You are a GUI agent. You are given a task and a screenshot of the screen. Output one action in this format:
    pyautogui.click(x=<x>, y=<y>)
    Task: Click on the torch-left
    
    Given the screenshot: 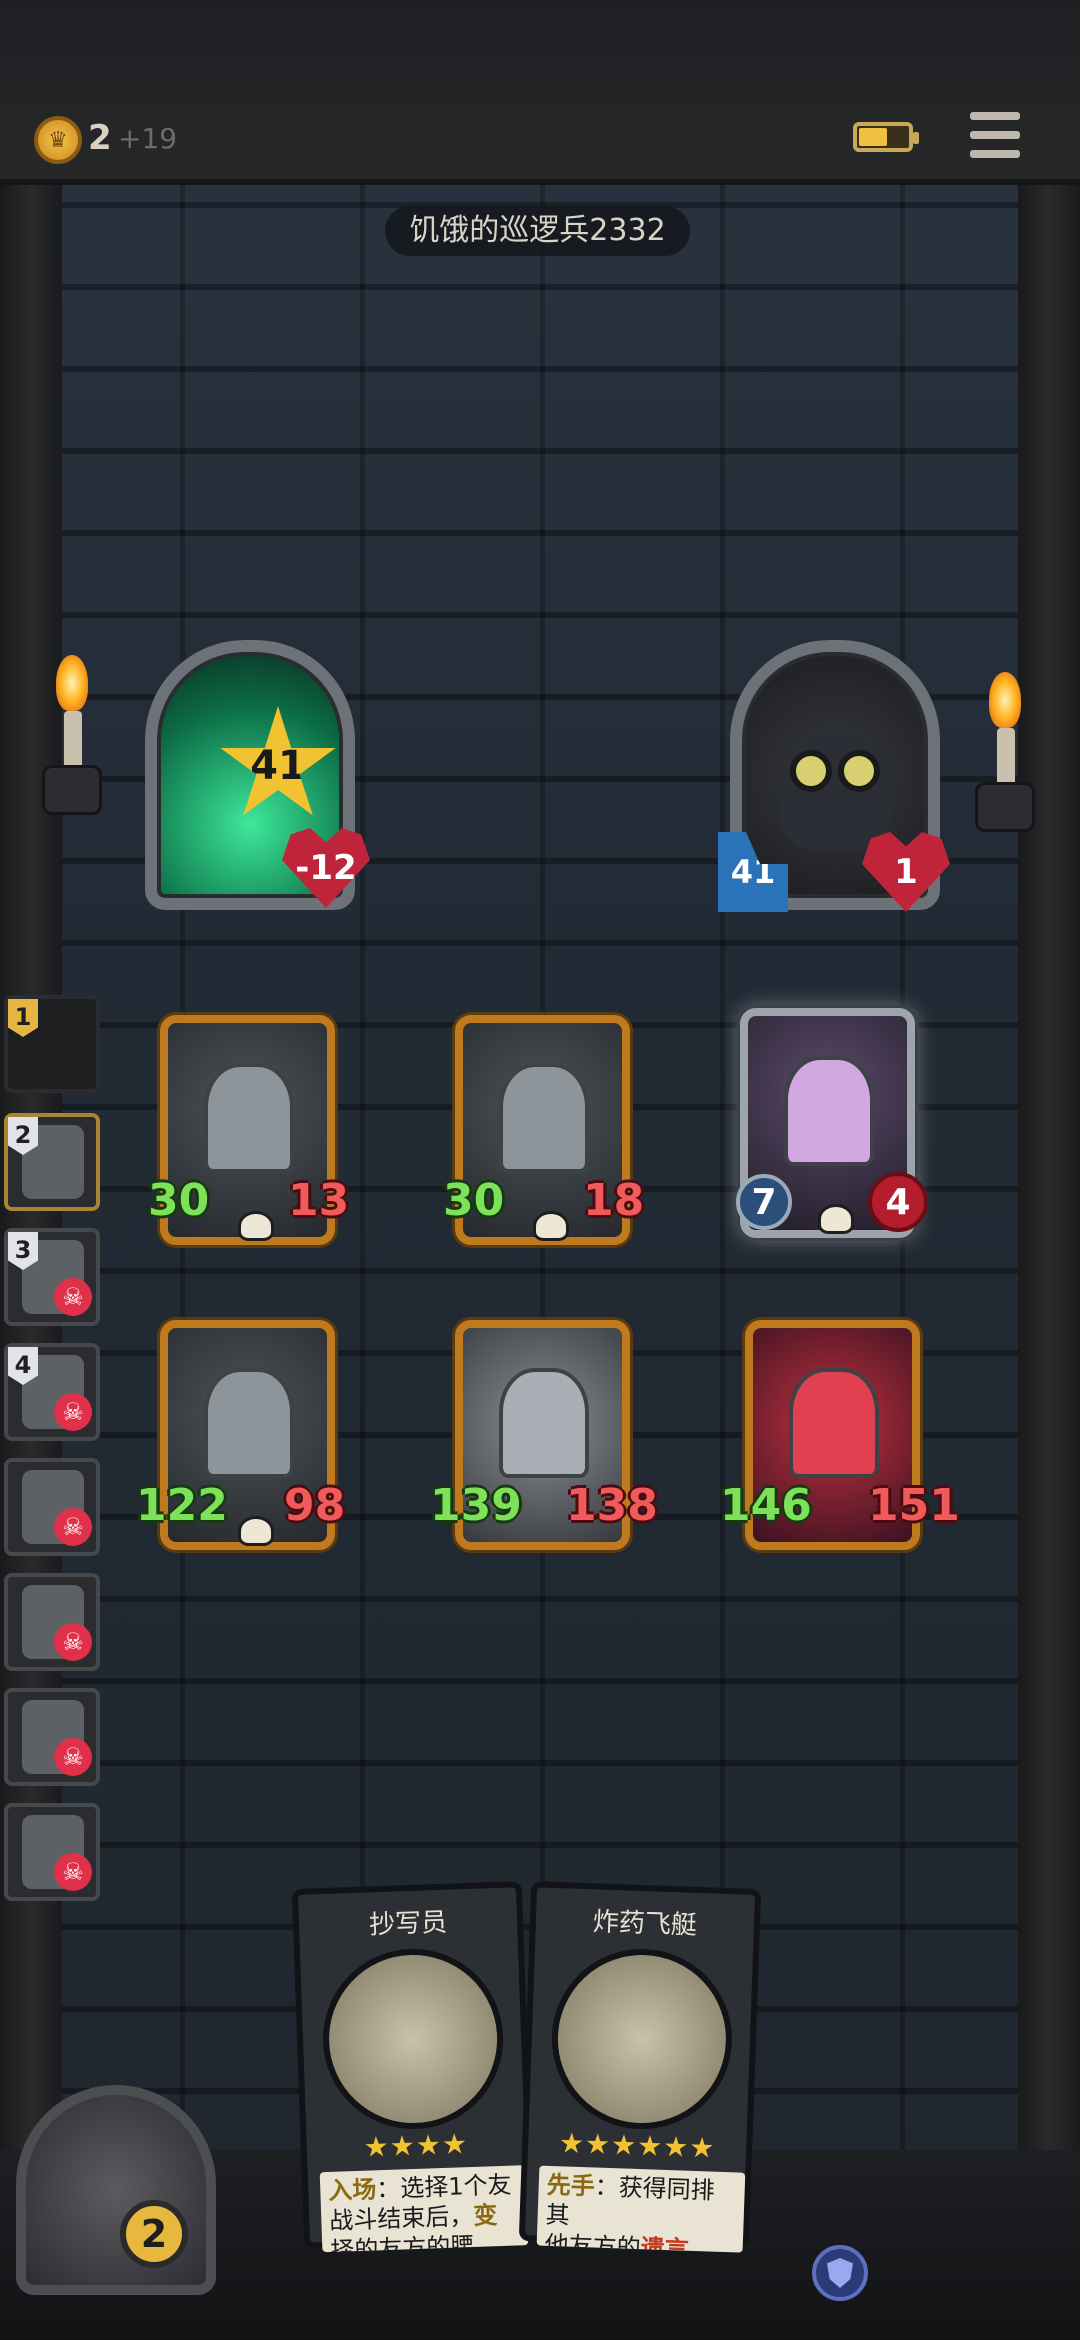 What is the action you would take?
    pyautogui.click(x=72, y=735)
    